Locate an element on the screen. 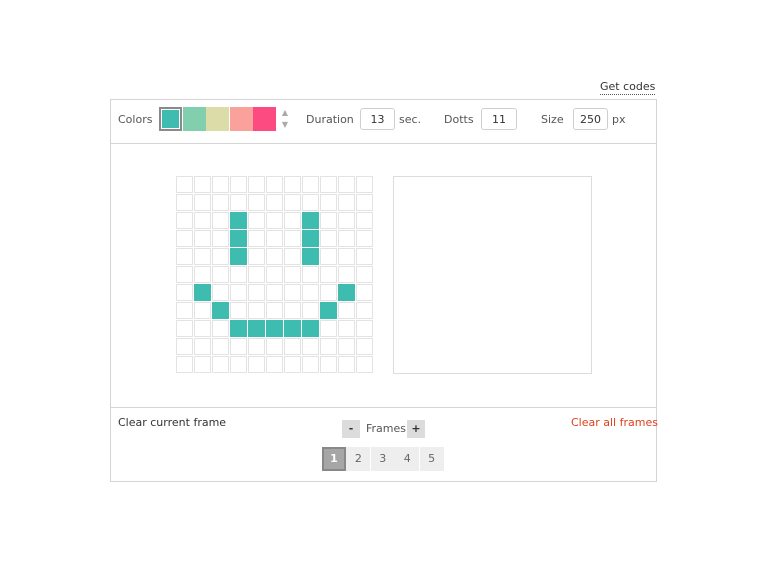 This screenshot has height=581, width=768. frame-page-2: 2 is located at coordinates (358, 459).